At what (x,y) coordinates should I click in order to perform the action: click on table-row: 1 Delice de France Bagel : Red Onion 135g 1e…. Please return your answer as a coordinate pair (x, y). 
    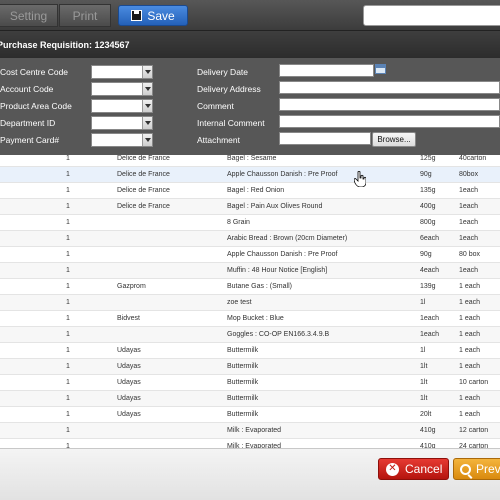
    Looking at the image, I should click on (250, 191).